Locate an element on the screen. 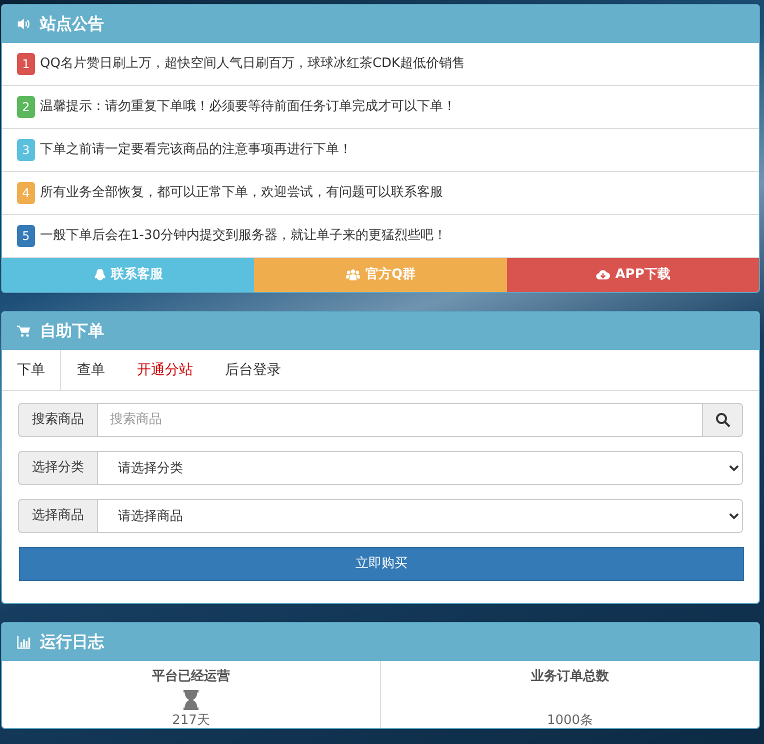 This screenshot has width=764, height=744. people-icon is located at coordinates (353, 275).